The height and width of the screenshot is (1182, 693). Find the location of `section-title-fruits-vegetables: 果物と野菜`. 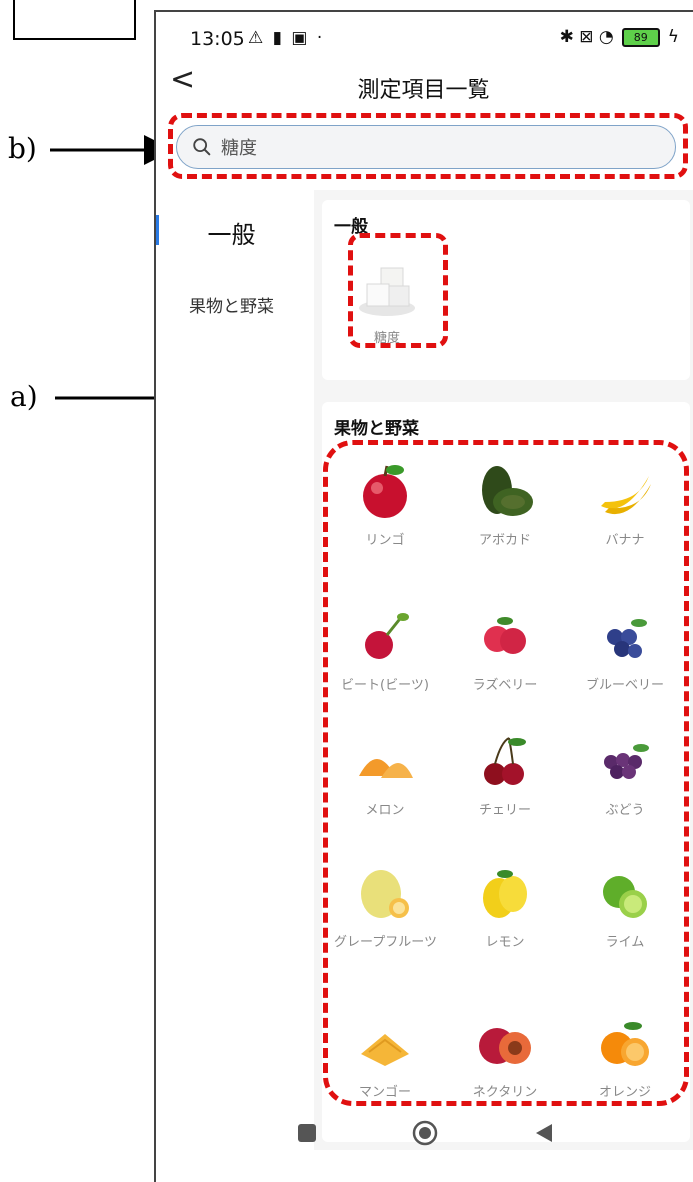

section-title-fruits-vegetables: 果物と野菜 is located at coordinates (376, 429).